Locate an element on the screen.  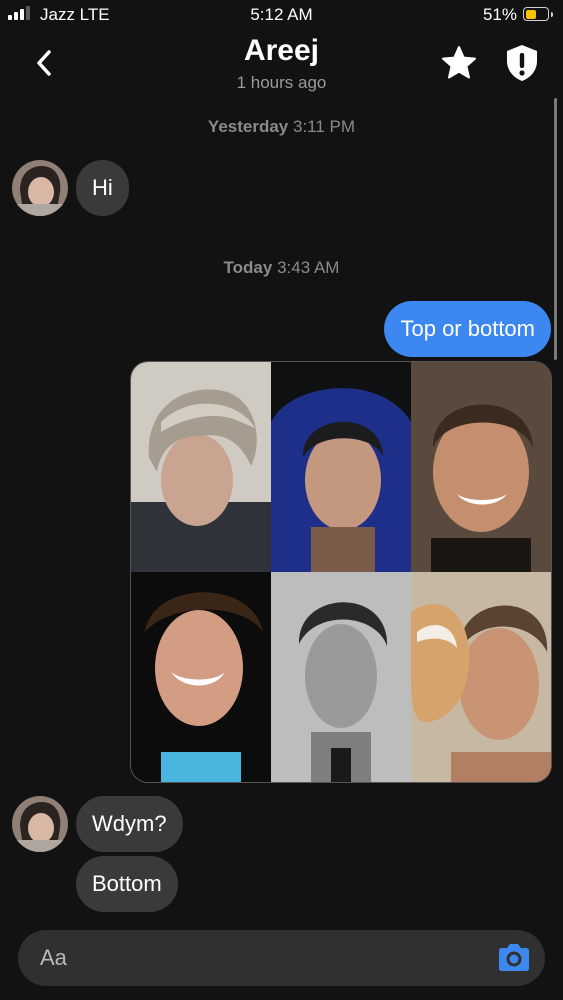
status-bar: Jazz LTE 5:12 AM 51% is located at coordinates (281, 15).